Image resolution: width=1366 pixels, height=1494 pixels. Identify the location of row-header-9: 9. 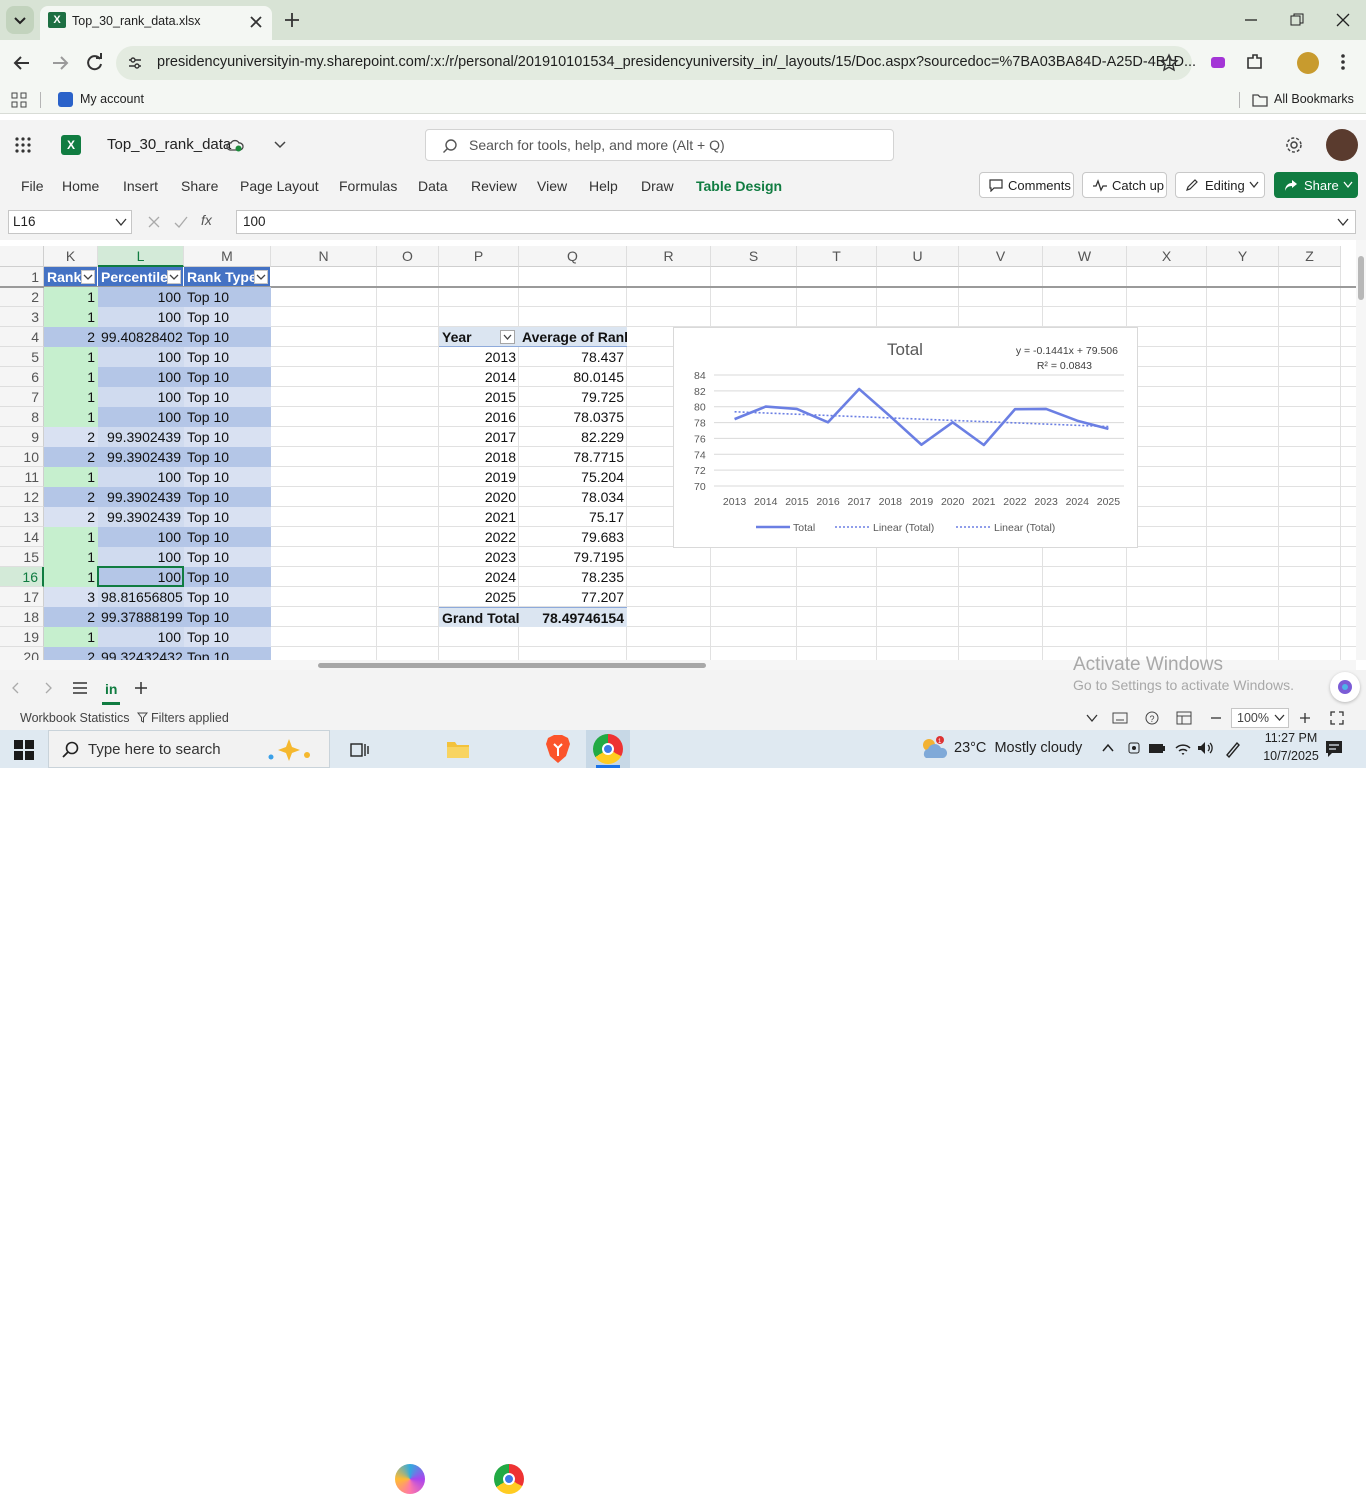
(22, 437).